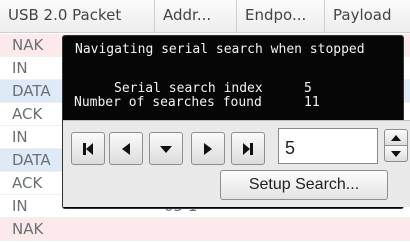  I want to click on previous-result-button, so click(126, 148).